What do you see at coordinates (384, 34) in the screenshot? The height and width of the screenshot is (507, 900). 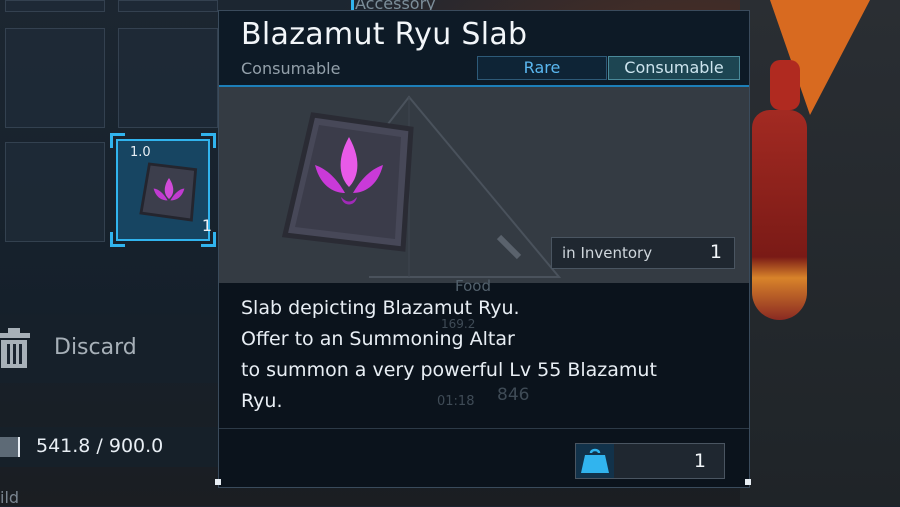 I see `item-name: Blazamut Ryu Slab` at bounding box center [384, 34].